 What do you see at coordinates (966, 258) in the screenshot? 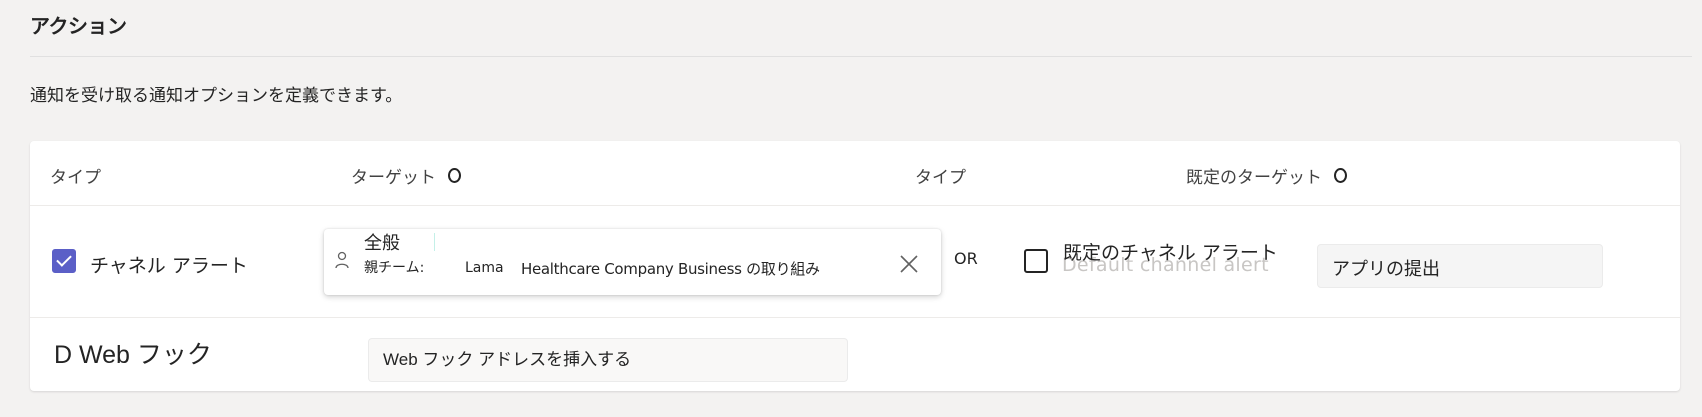
I see `or-label: OR` at bounding box center [966, 258].